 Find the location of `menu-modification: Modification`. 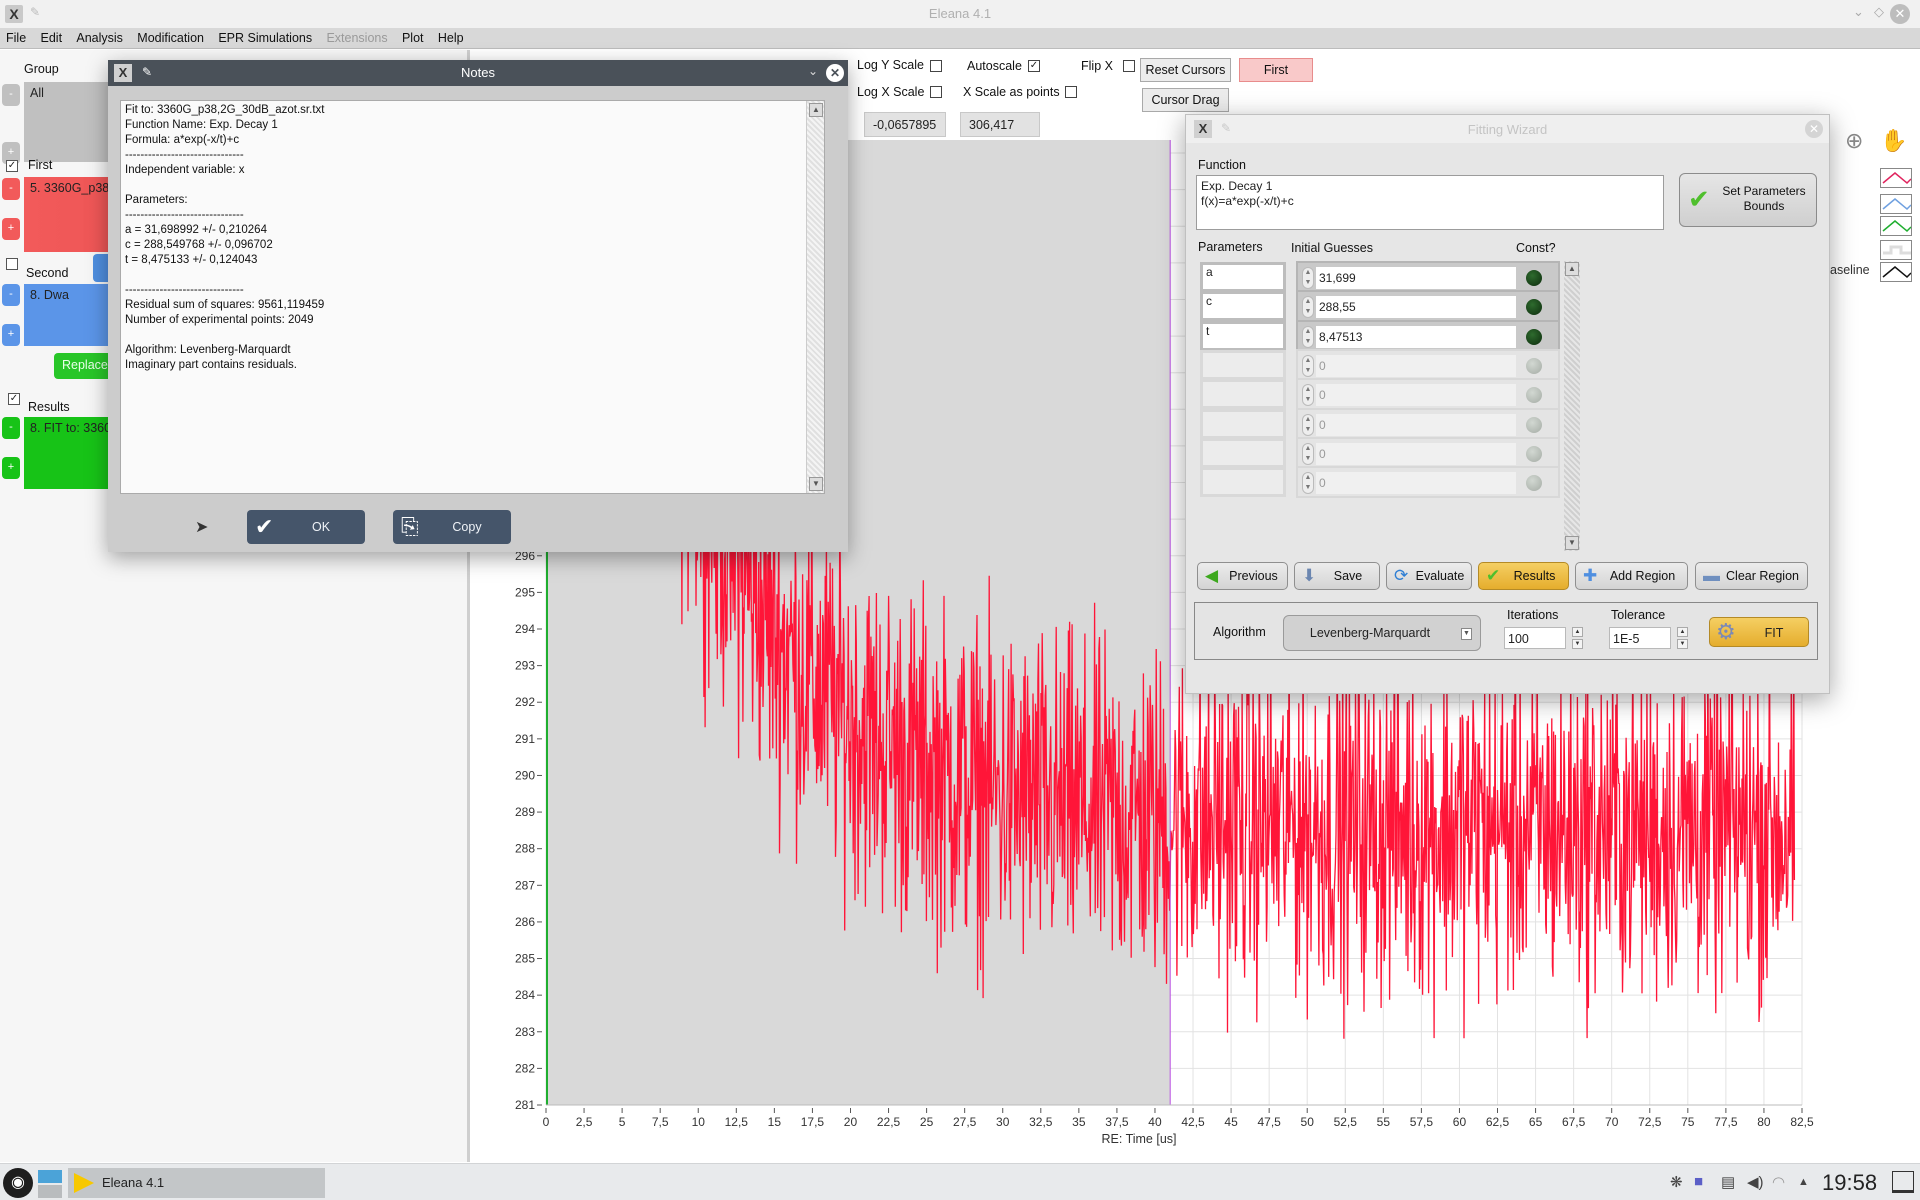

menu-modification: Modification is located at coordinates (170, 36).